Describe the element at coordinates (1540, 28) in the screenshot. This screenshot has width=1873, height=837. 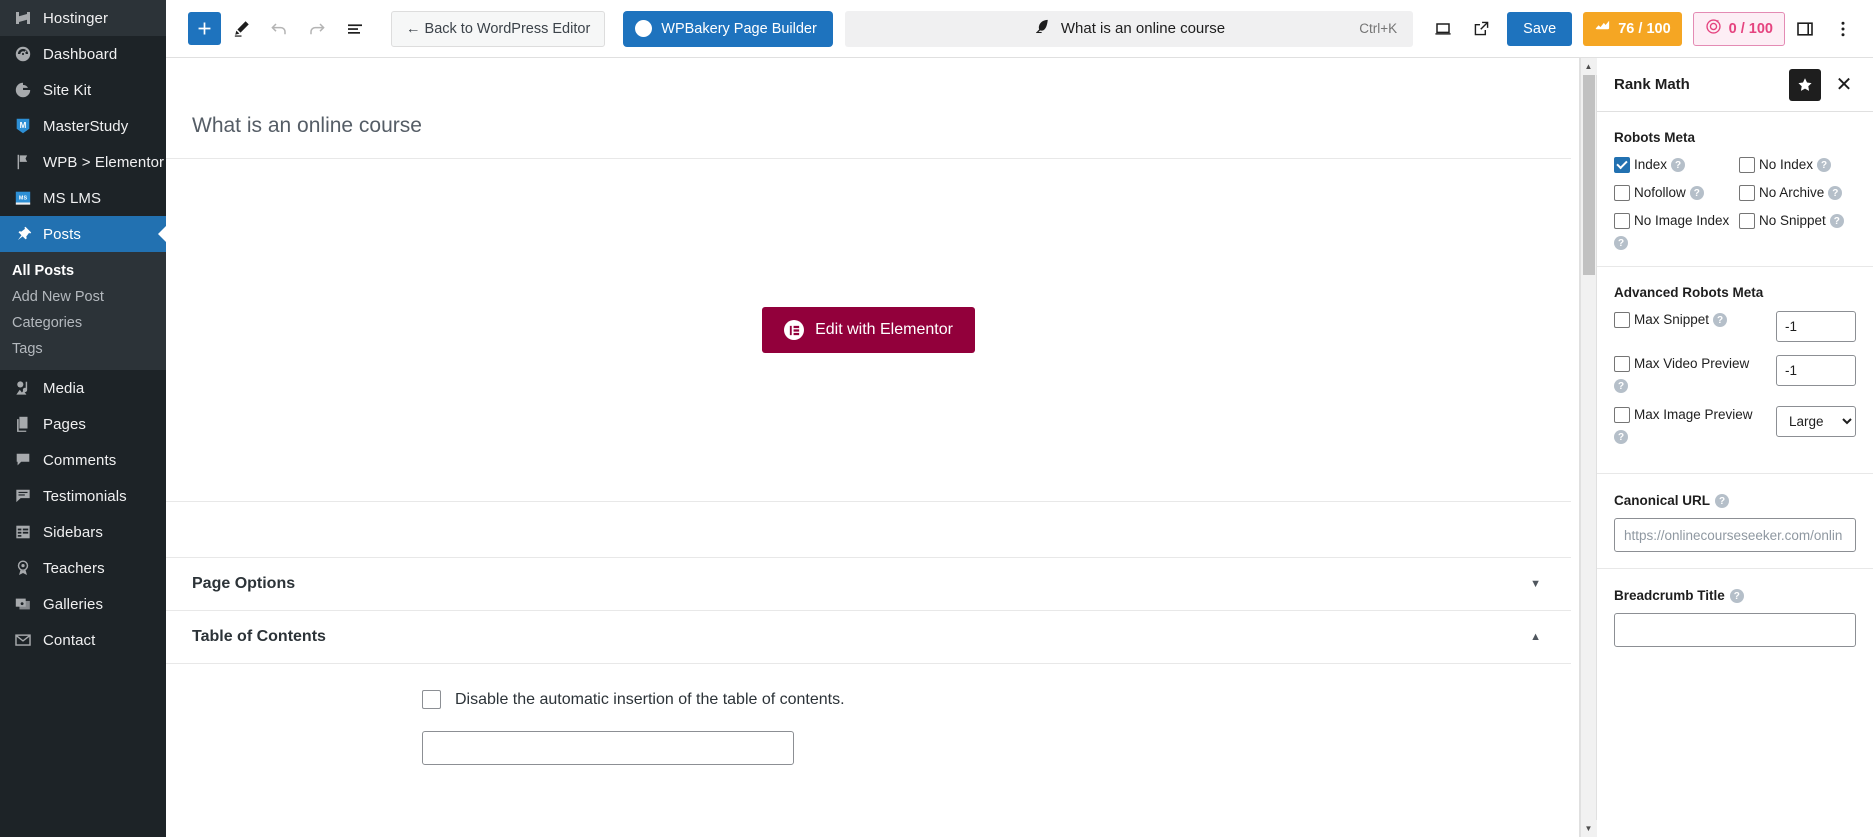
I see `save-button: Save` at that location.